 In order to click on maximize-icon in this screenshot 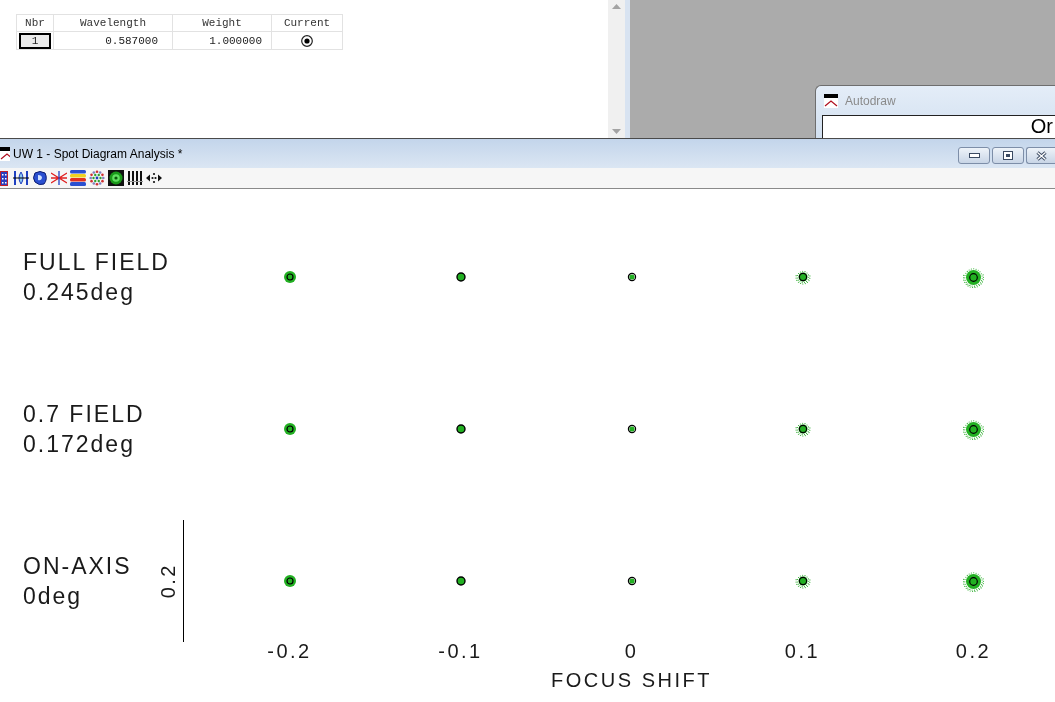, I will do `click(1008, 155)`.